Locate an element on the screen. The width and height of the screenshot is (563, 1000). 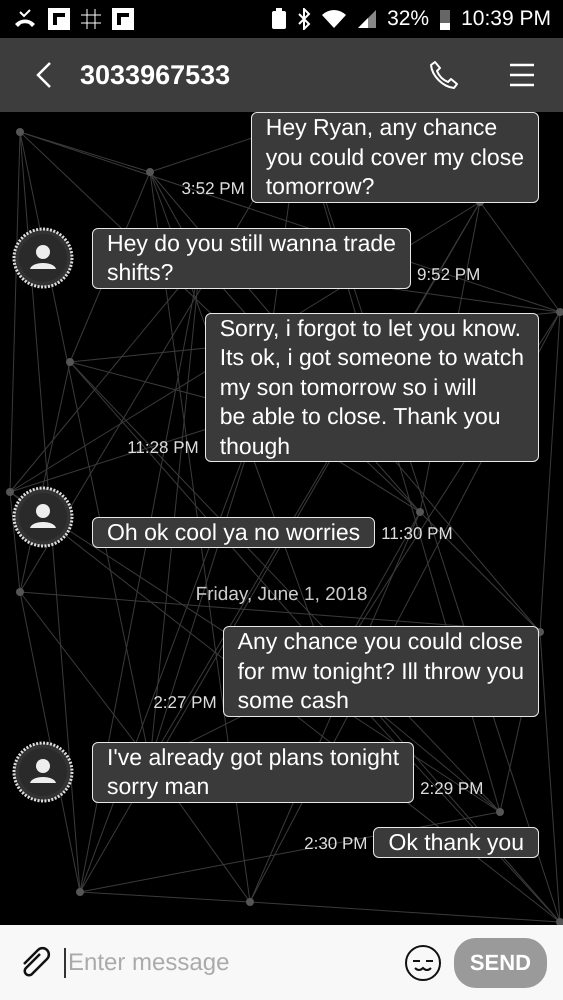
contact-number: 3033967533 is located at coordinates (156, 75).